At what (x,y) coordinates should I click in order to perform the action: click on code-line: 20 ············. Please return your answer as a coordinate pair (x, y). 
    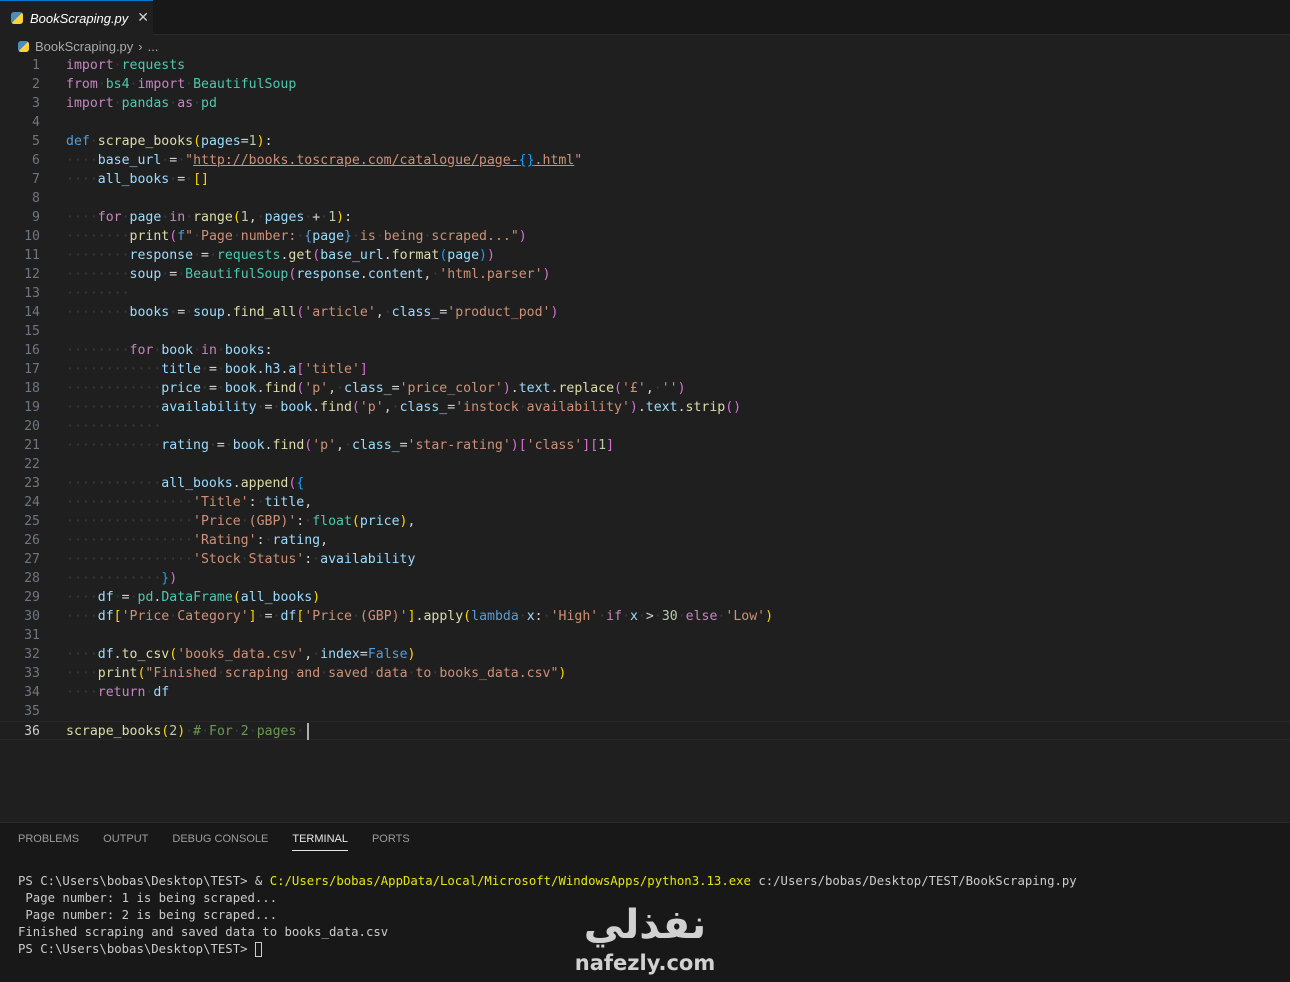
    Looking at the image, I should click on (645, 426).